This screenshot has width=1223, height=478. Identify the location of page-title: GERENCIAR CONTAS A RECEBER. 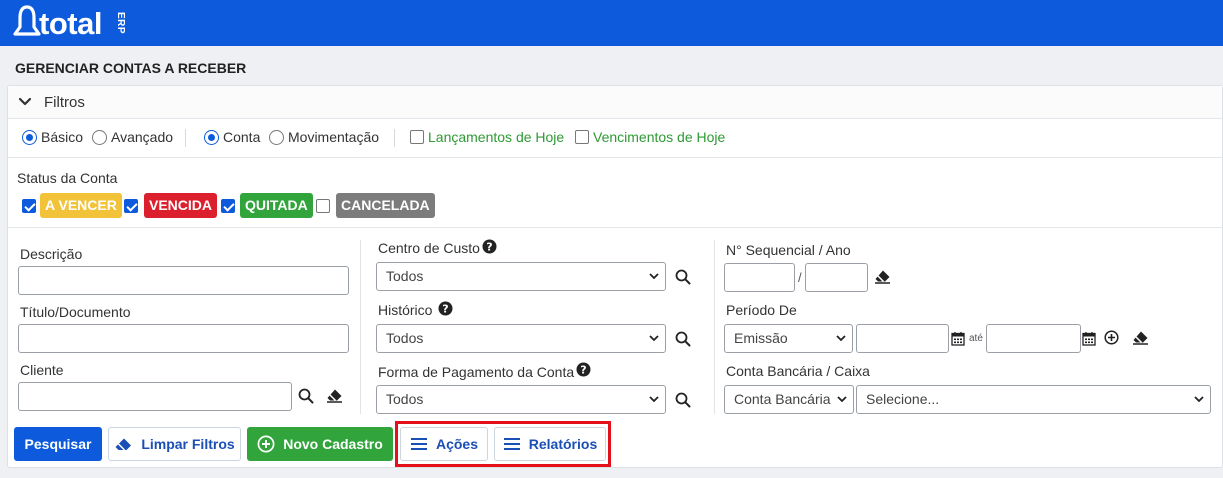
(131, 68).